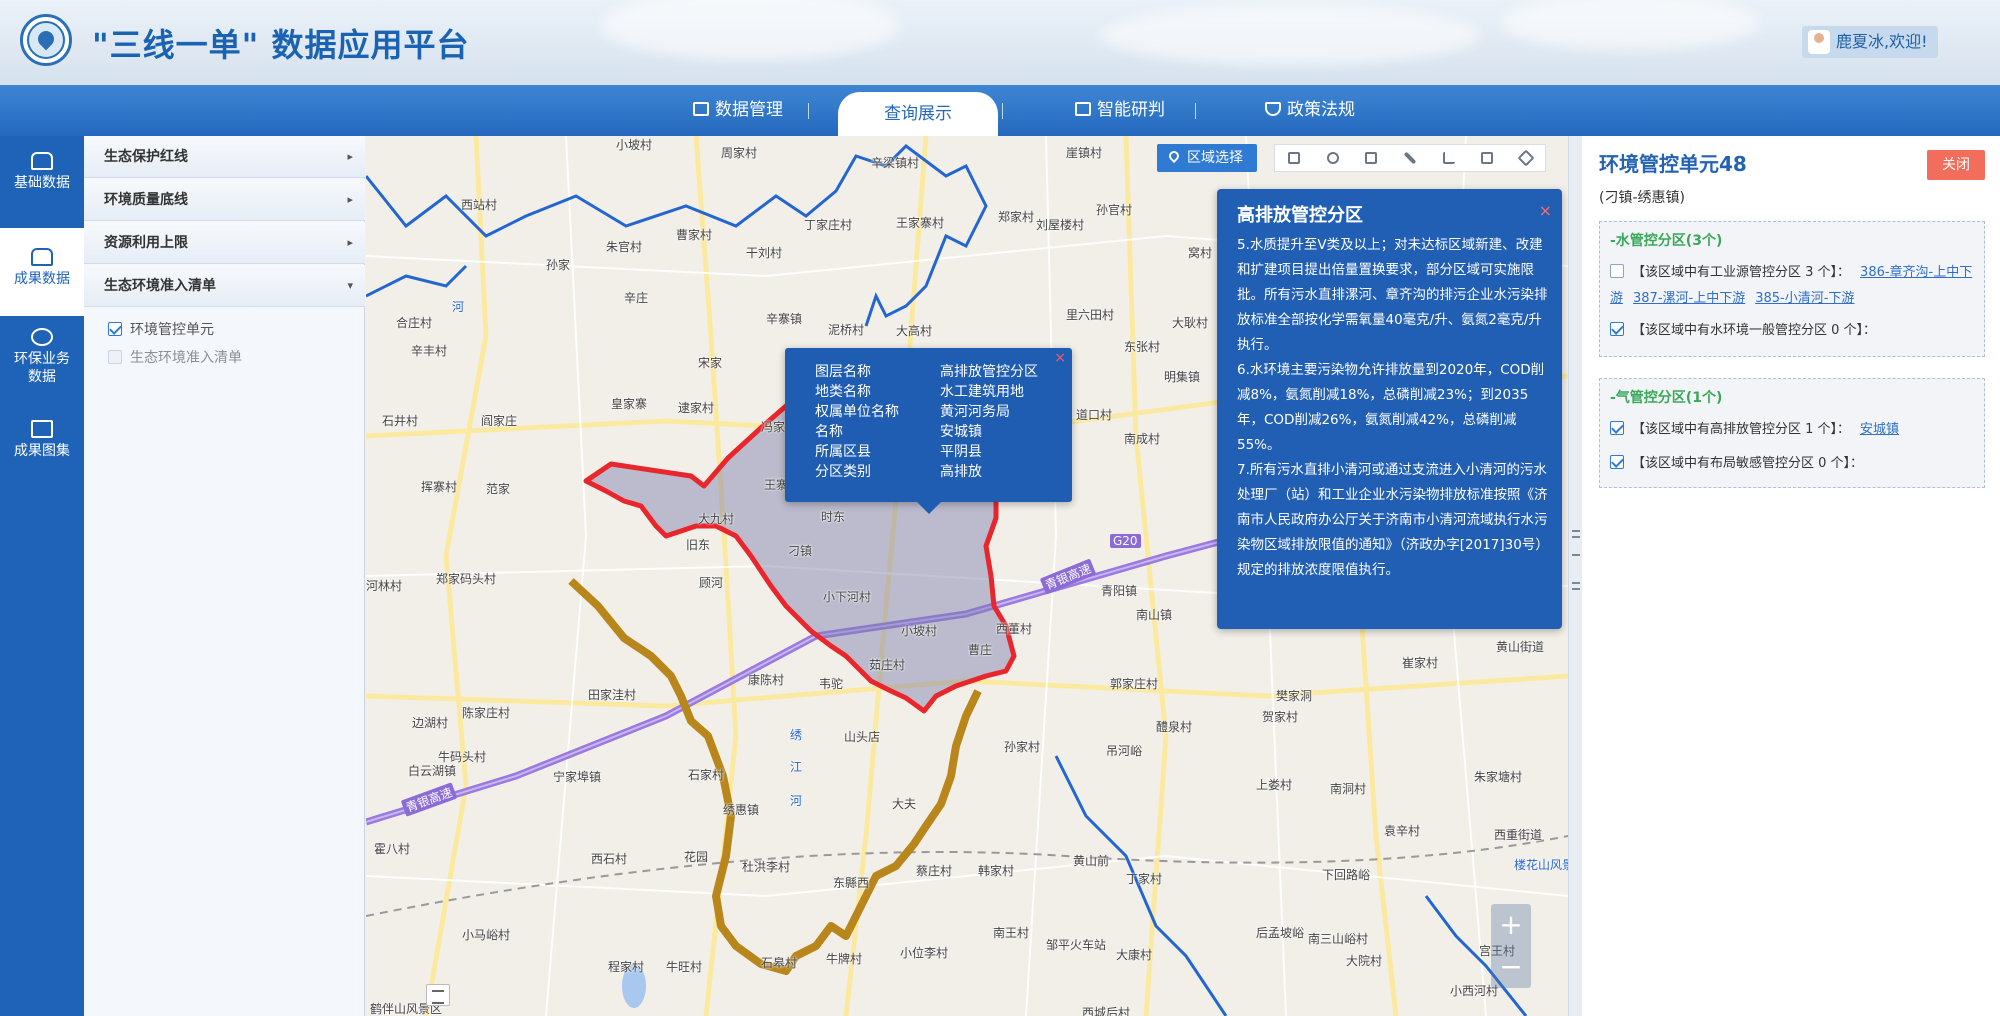 The height and width of the screenshot is (1016, 2000). I want to click on place-label: 干刘村, so click(764, 253).